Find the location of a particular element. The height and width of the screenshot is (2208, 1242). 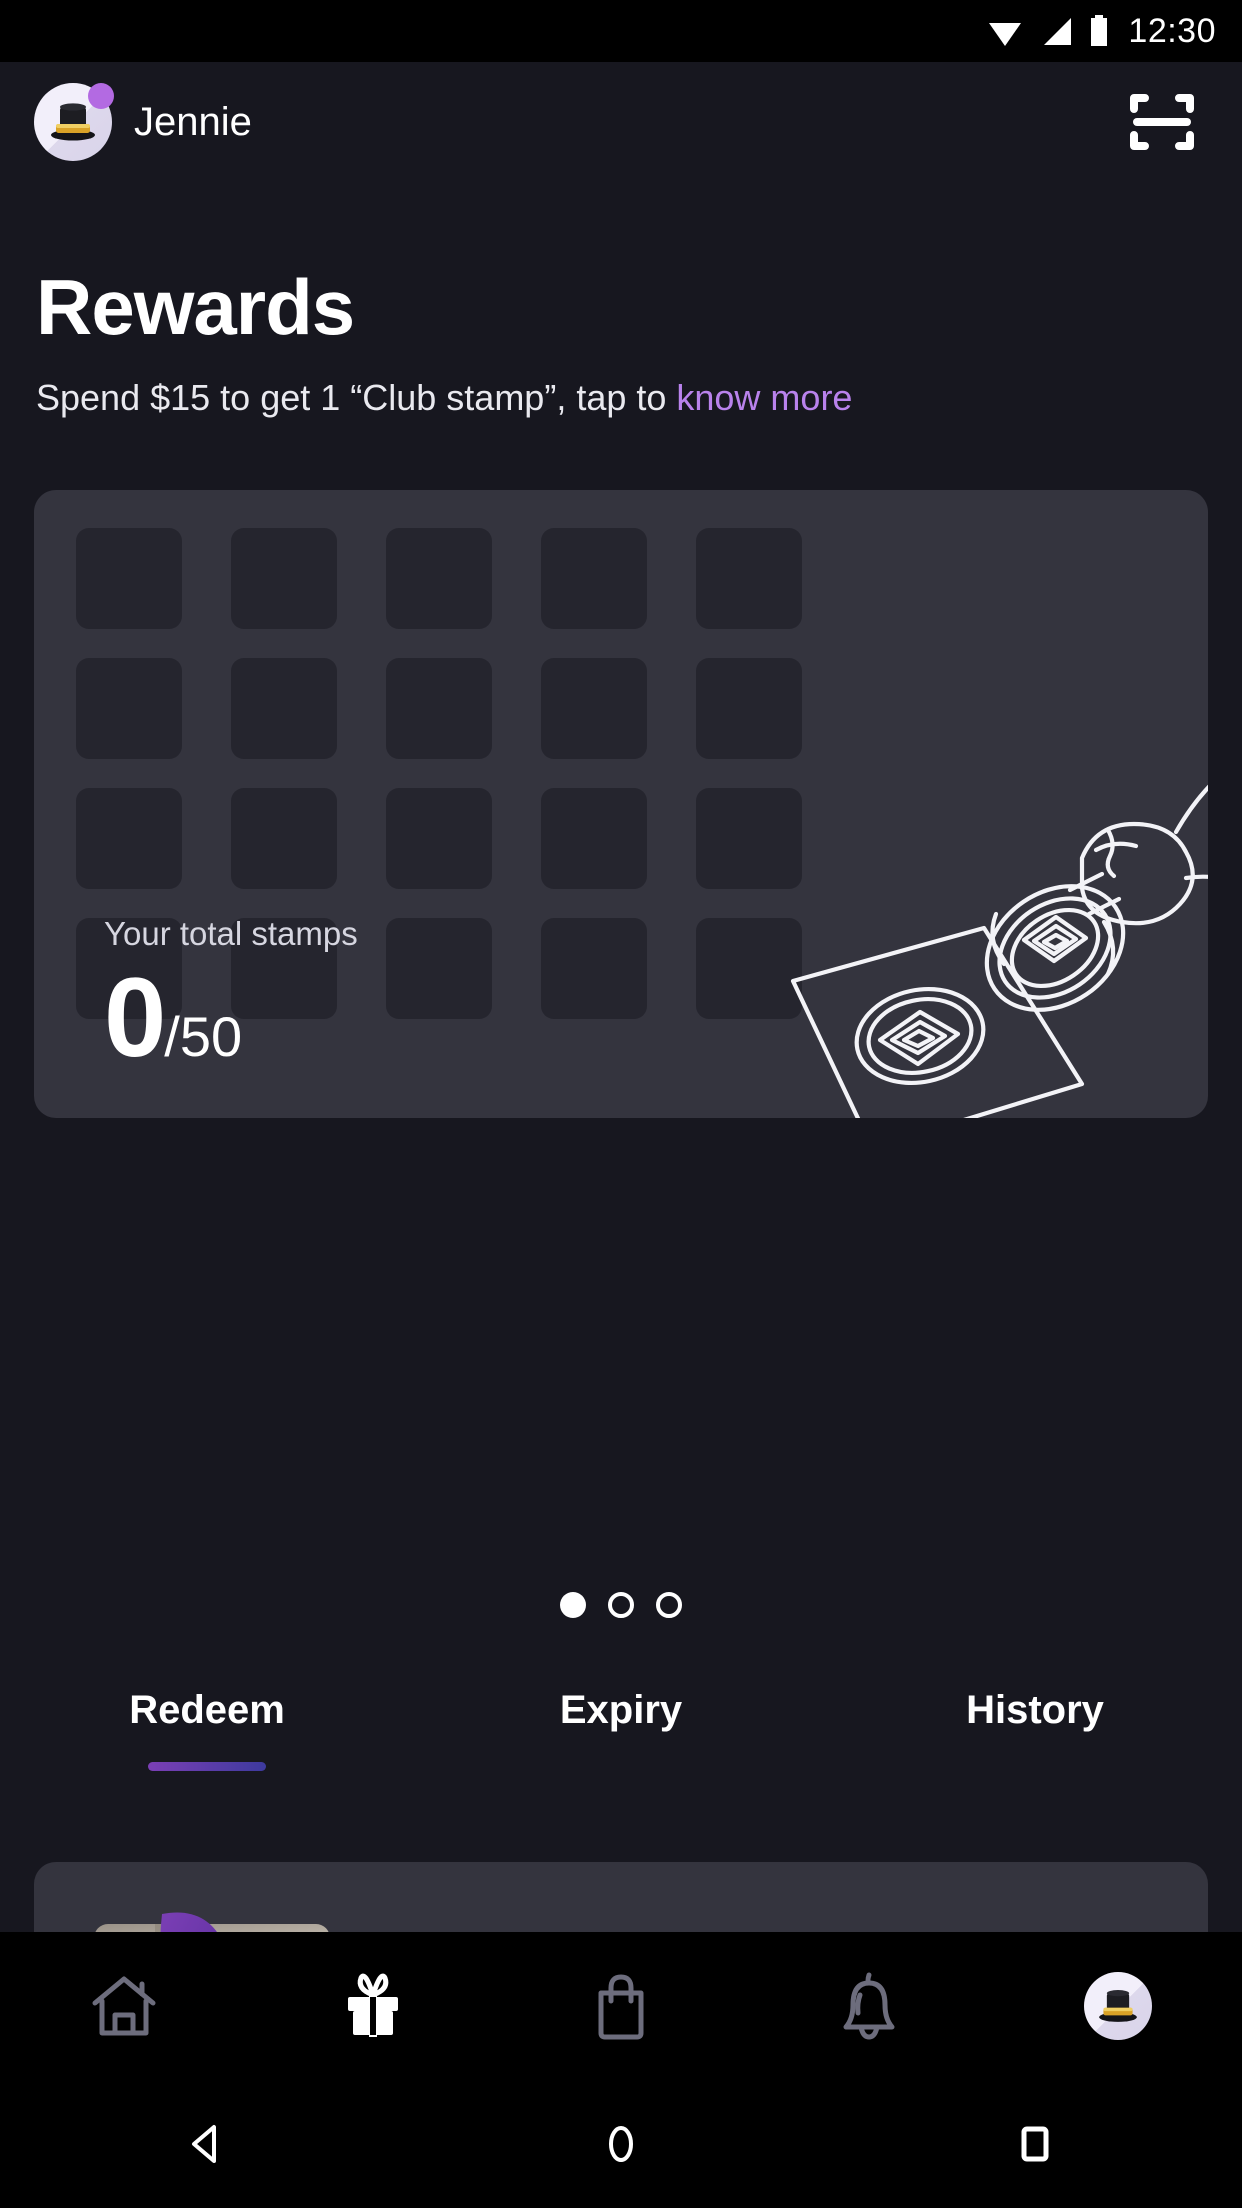

stamps-count: 0 is located at coordinates (135, 1018).